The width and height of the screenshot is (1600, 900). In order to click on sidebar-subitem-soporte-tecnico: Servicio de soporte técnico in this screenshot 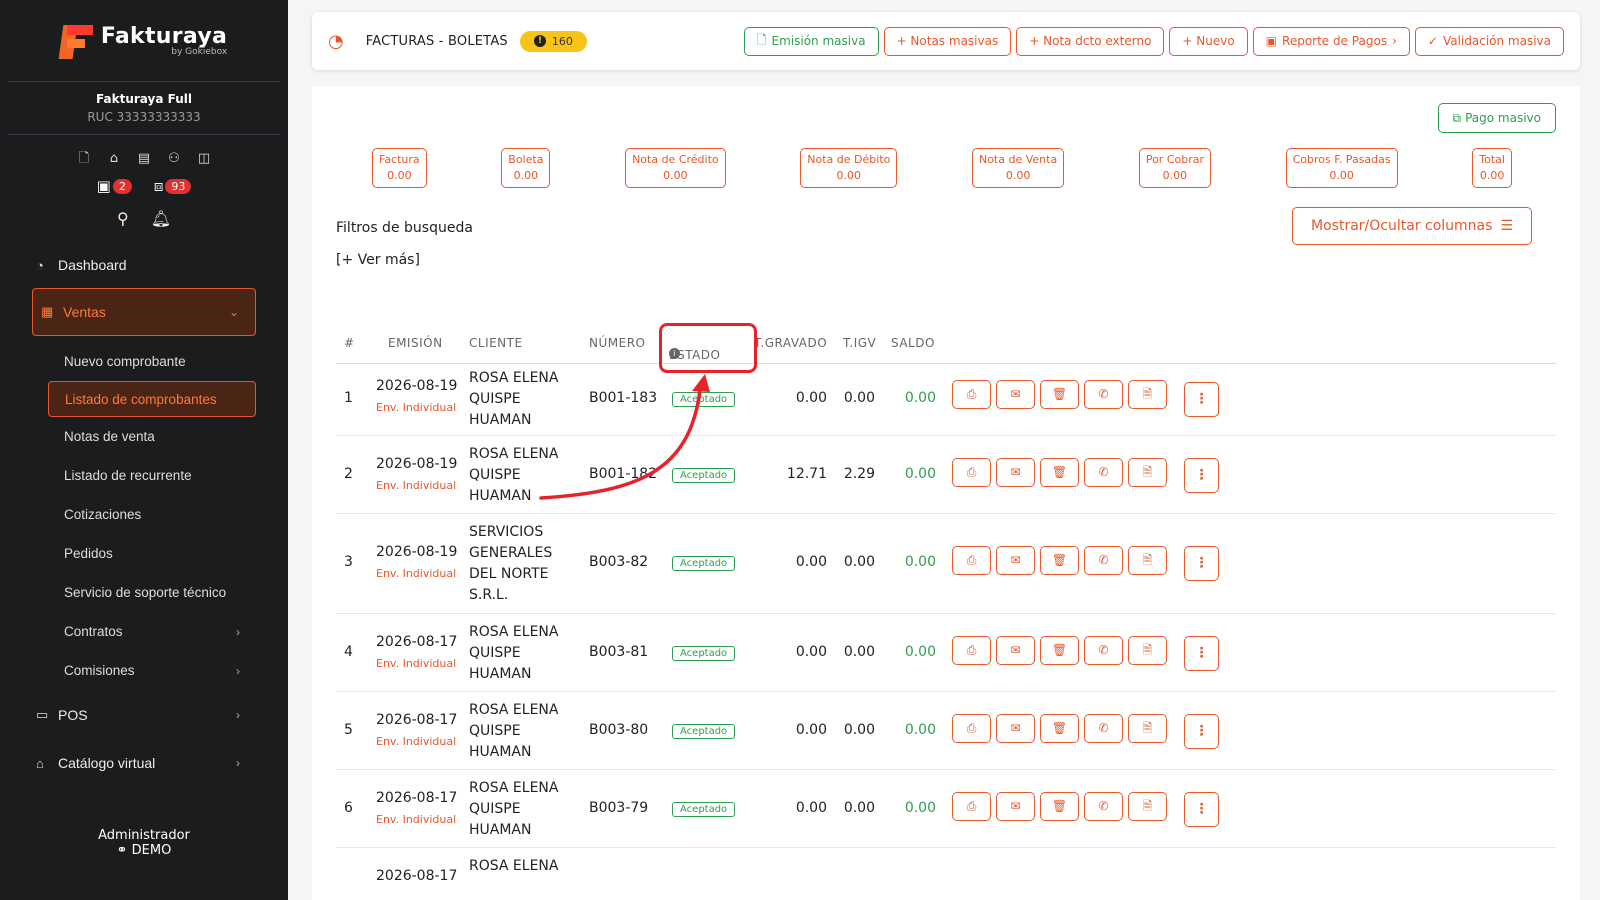, I will do `click(144, 592)`.